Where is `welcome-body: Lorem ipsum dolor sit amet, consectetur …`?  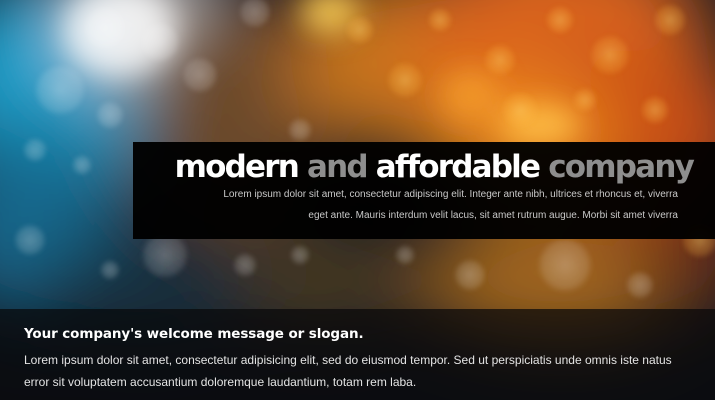
welcome-body: Lorem ipsum dolor sit amet, consectetur … is located at coordinates (348, 371).